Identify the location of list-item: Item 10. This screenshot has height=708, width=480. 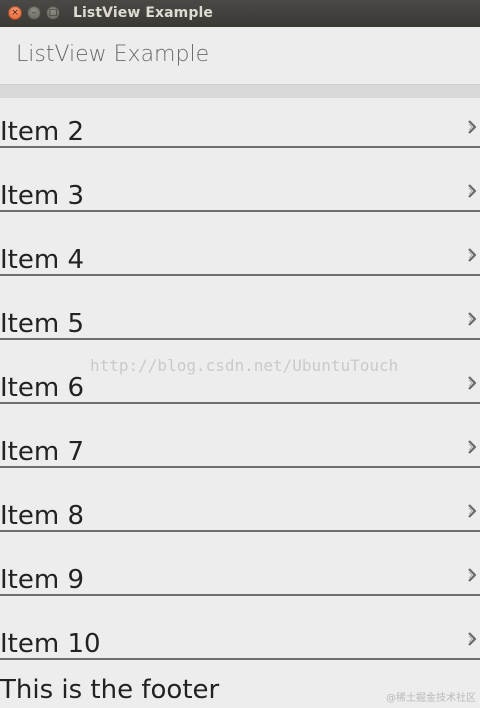
(240, 628).